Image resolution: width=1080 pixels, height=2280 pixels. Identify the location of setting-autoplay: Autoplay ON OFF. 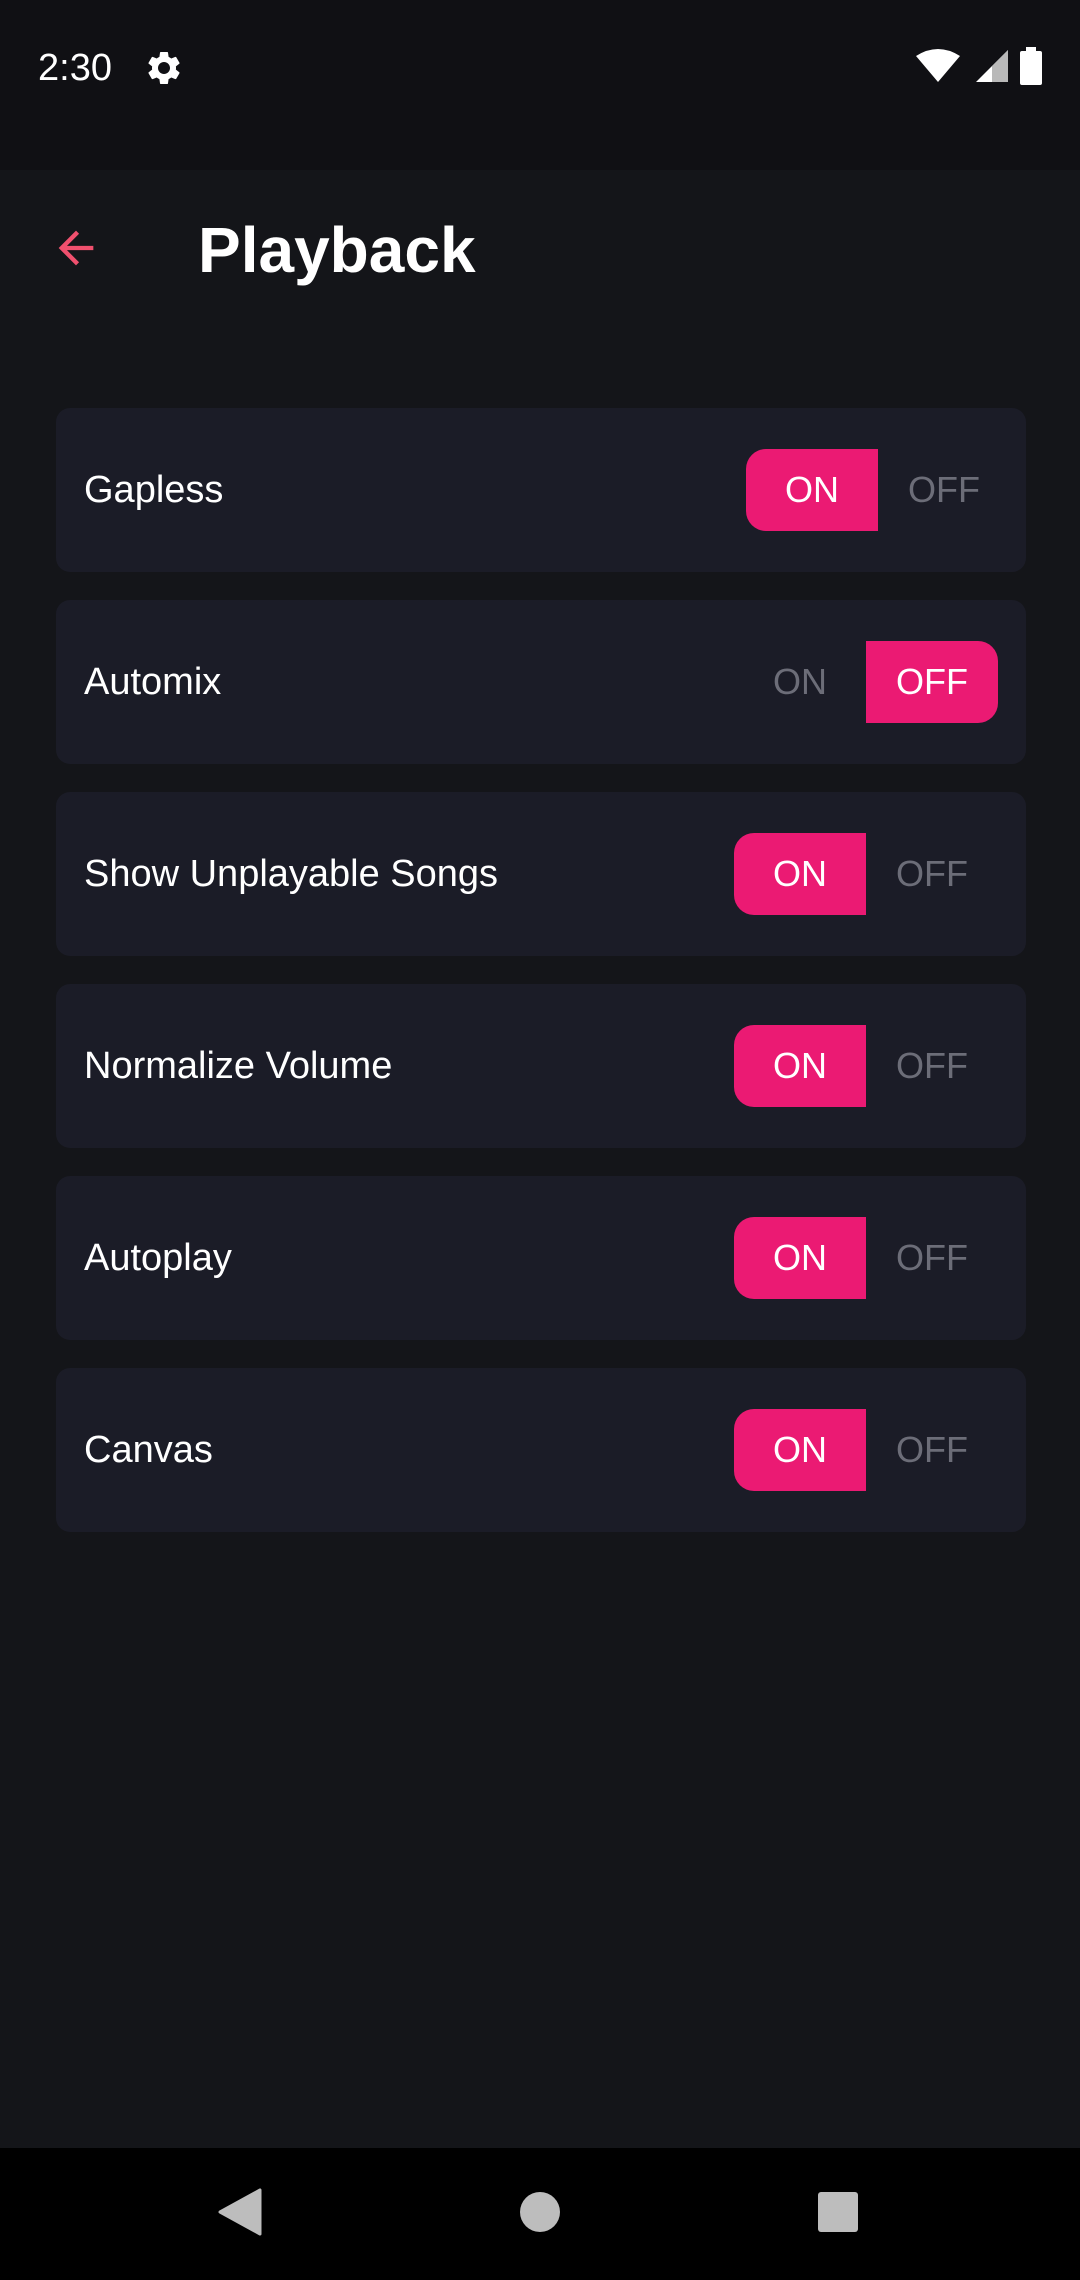
(541, 1258).